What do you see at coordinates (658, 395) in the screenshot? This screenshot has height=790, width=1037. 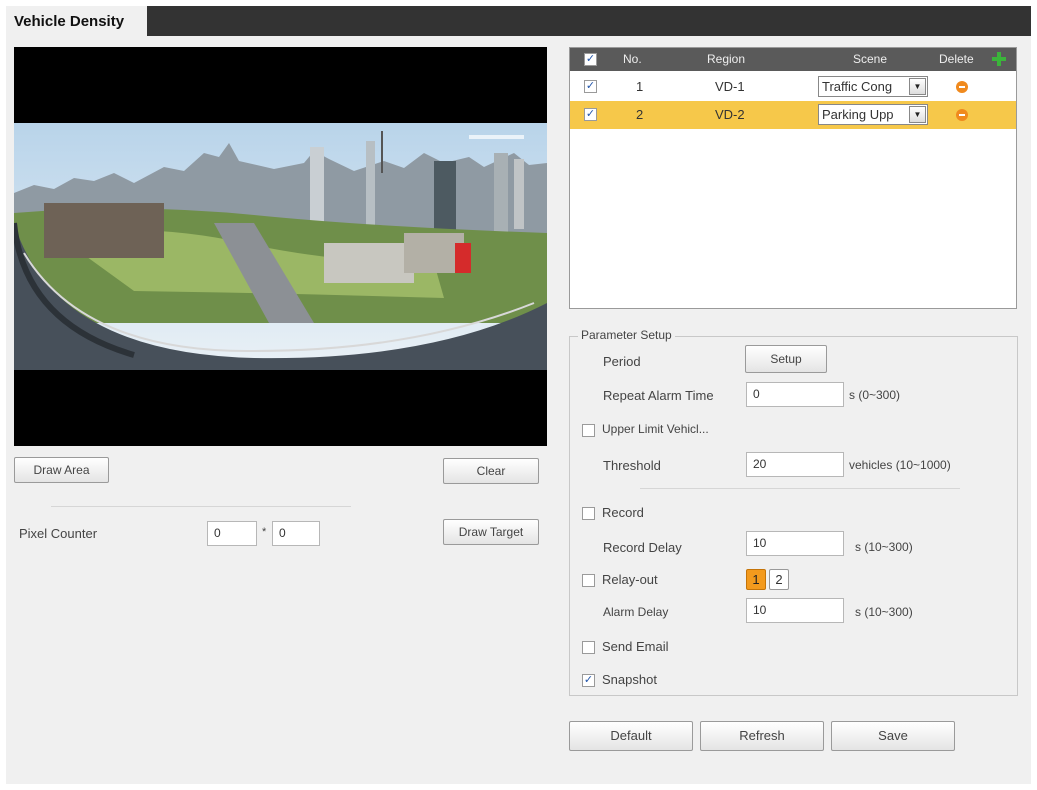 I see `repeat-alarm-label: Repeat Alarm Time` at bounding box center [658, 395].